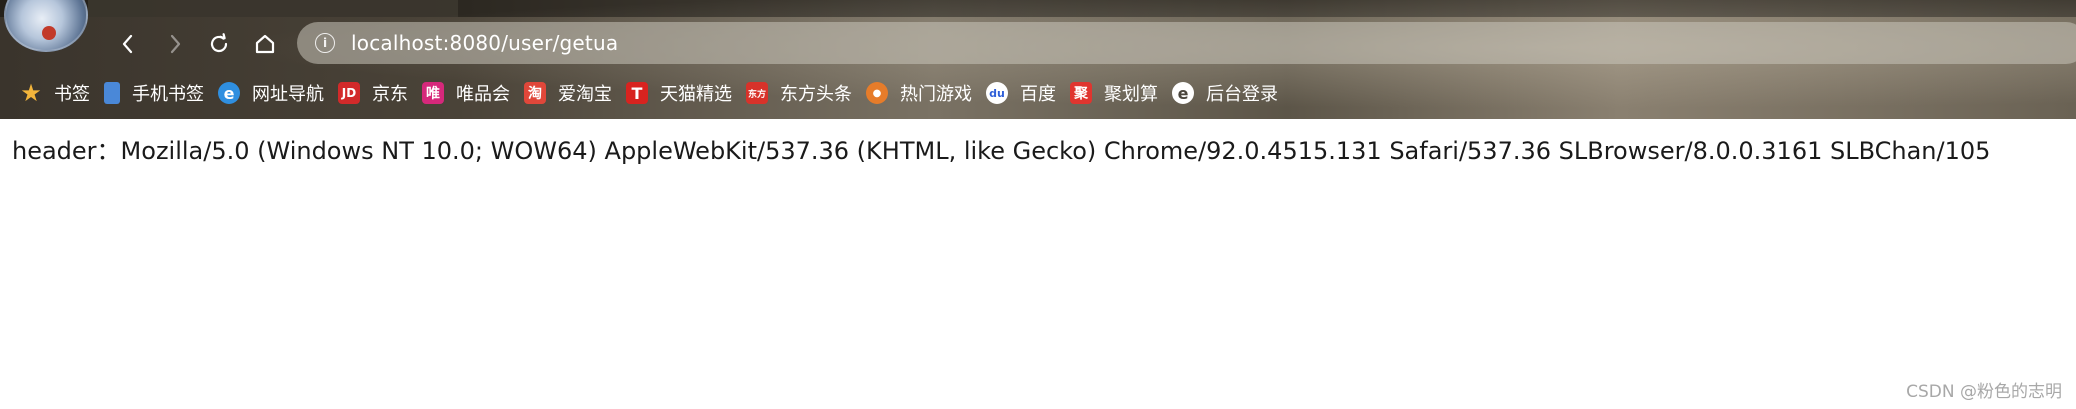  I want to click on taobao-logo-icon: 淘, so click(535, 93).